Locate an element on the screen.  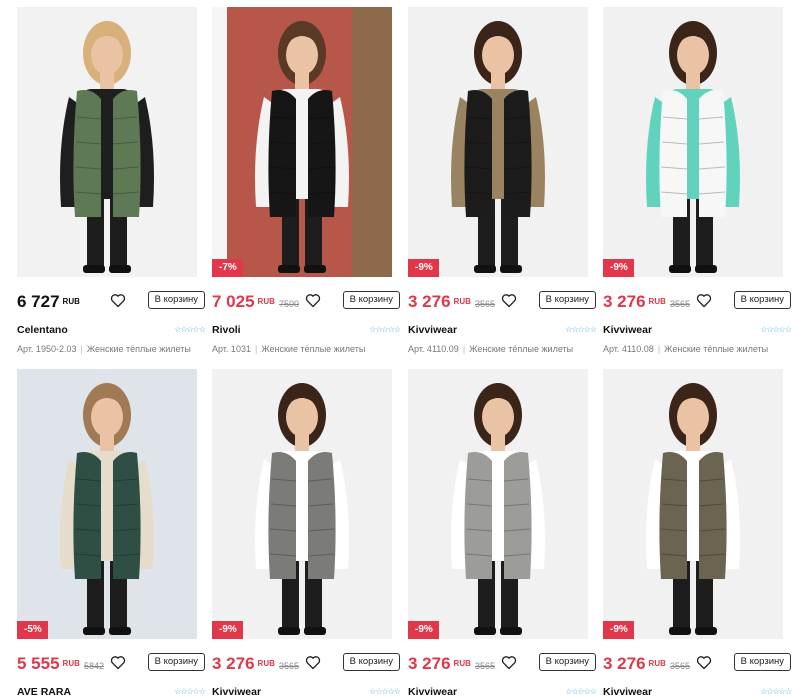
product-image is located at coordinates (107, 142).